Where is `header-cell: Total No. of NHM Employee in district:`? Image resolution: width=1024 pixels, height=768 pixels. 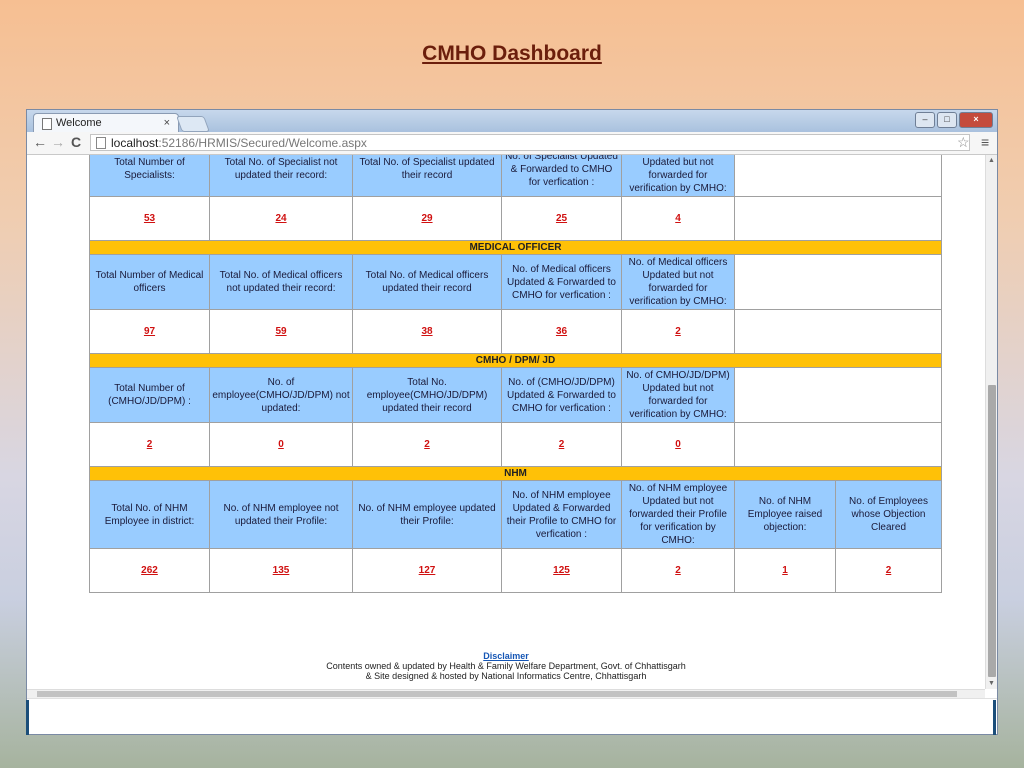
header-cell: Total No. of NHM Employee in district: is located at coordinates (149, 514).